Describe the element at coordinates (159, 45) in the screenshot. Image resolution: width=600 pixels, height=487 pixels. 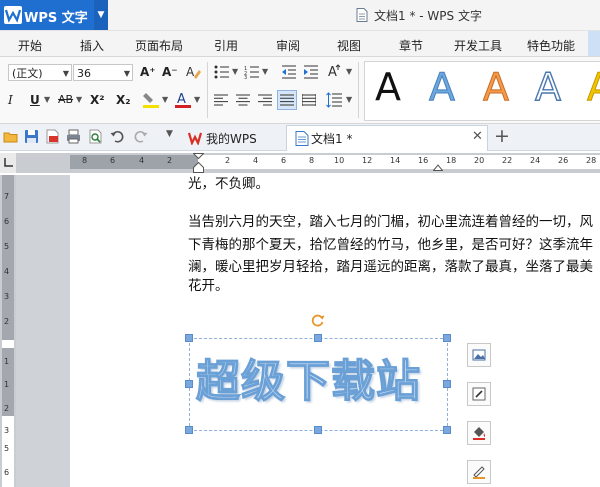
I see `menu-page-layout: 页面布局` at that location.